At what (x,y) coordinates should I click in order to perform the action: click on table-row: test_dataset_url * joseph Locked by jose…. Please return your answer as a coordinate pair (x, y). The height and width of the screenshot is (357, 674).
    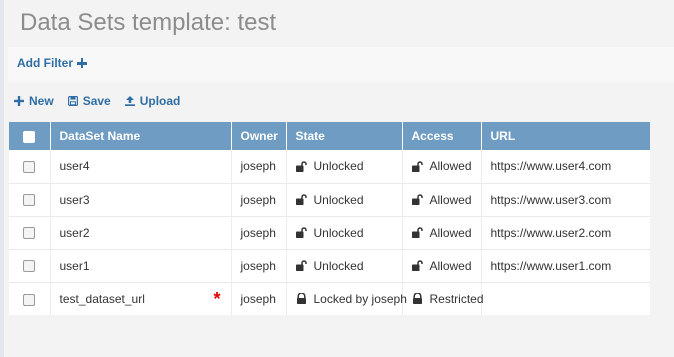
    Looking at the image, I should click on (329, 298).